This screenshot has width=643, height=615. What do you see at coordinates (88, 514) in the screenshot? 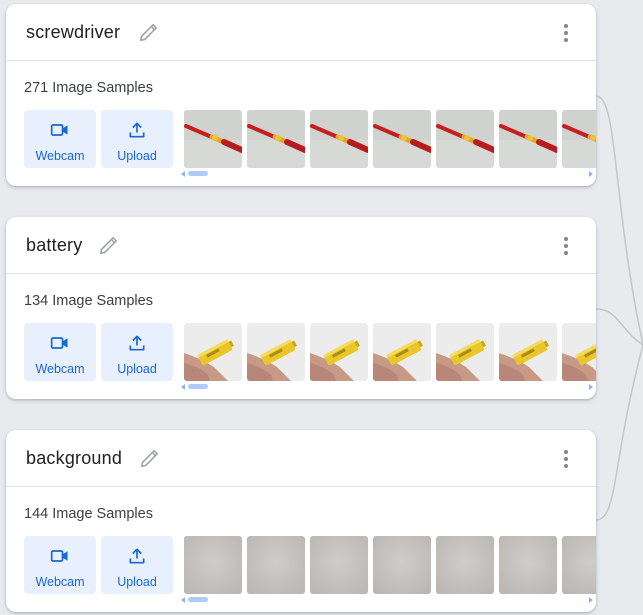
I see `samples-count: 144 Image Samples` at bounding box center [88, 514].